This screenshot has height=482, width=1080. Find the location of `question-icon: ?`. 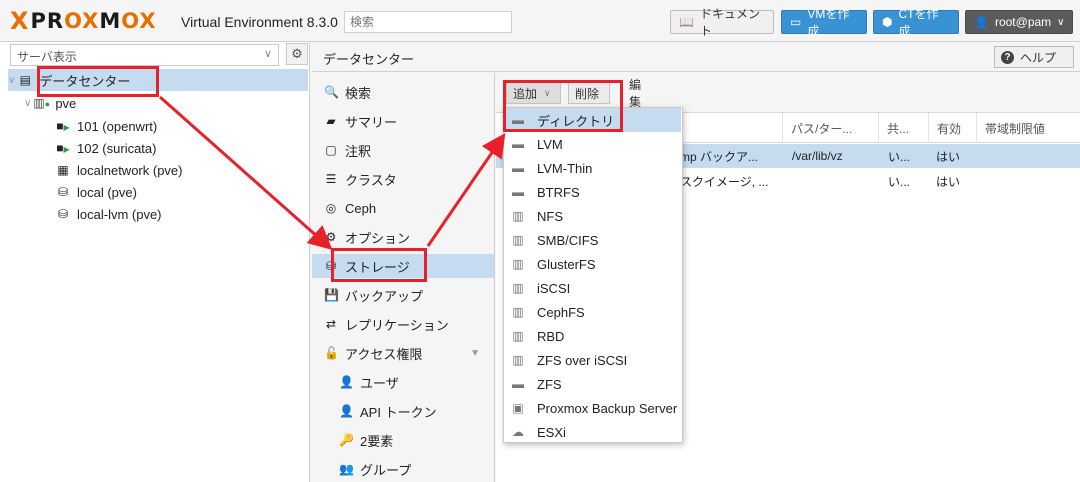

question-icon: ? is located at coordinates (1007, 57).